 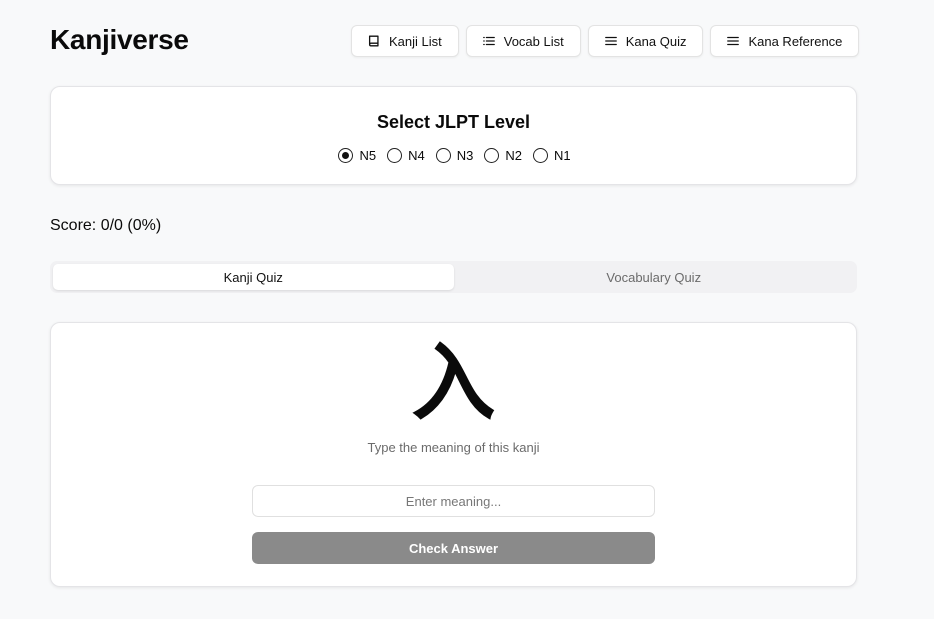 I want to click on jlpt-level-radio-group: N5 N4 N3 N2 N1, so click(x=453, y=155).